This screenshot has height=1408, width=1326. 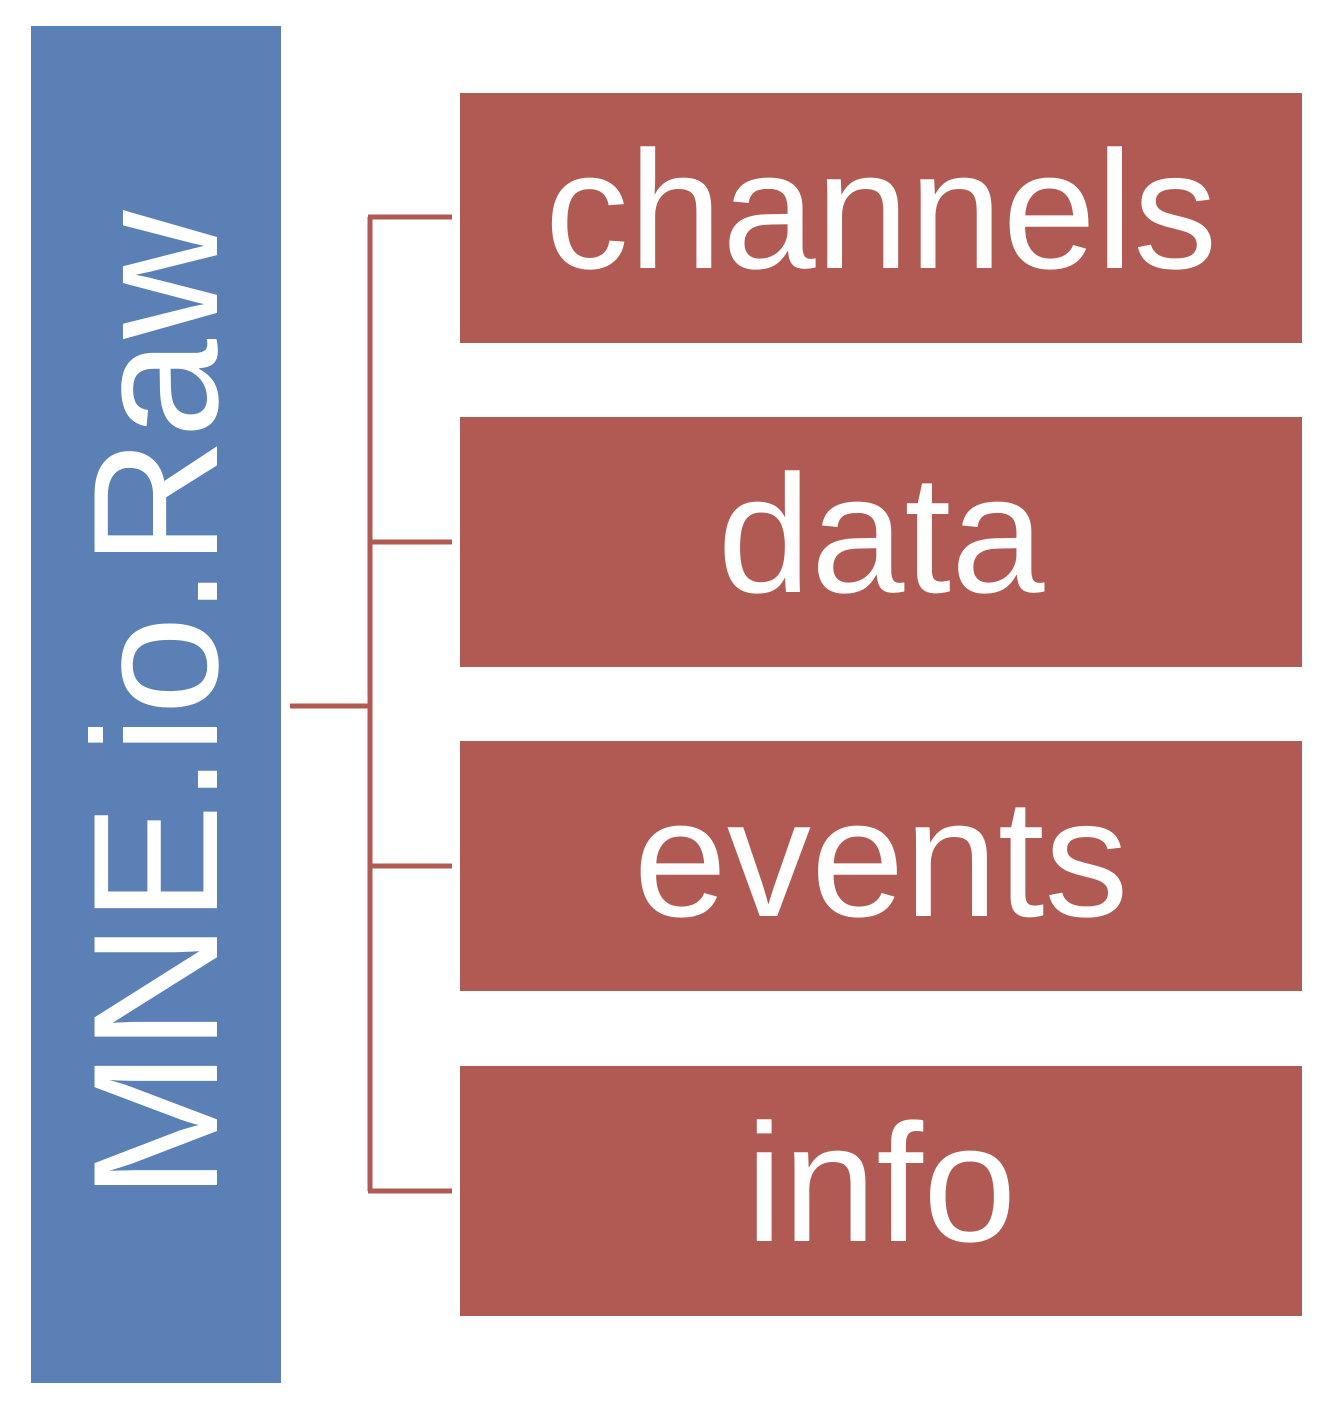 What do you see at coordinates (881, 1183) in the screenshot?
I see `child-node-label: info` at bounding box center [881, 1183].